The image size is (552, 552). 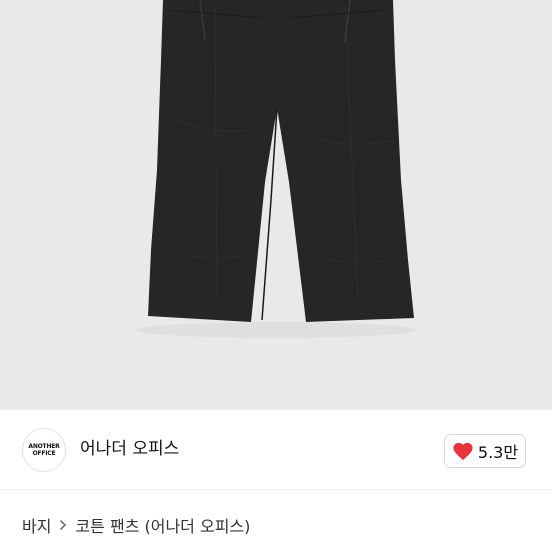 I want to click on brand-logo-text-2: OFFICE, so click(x=44, y=453).